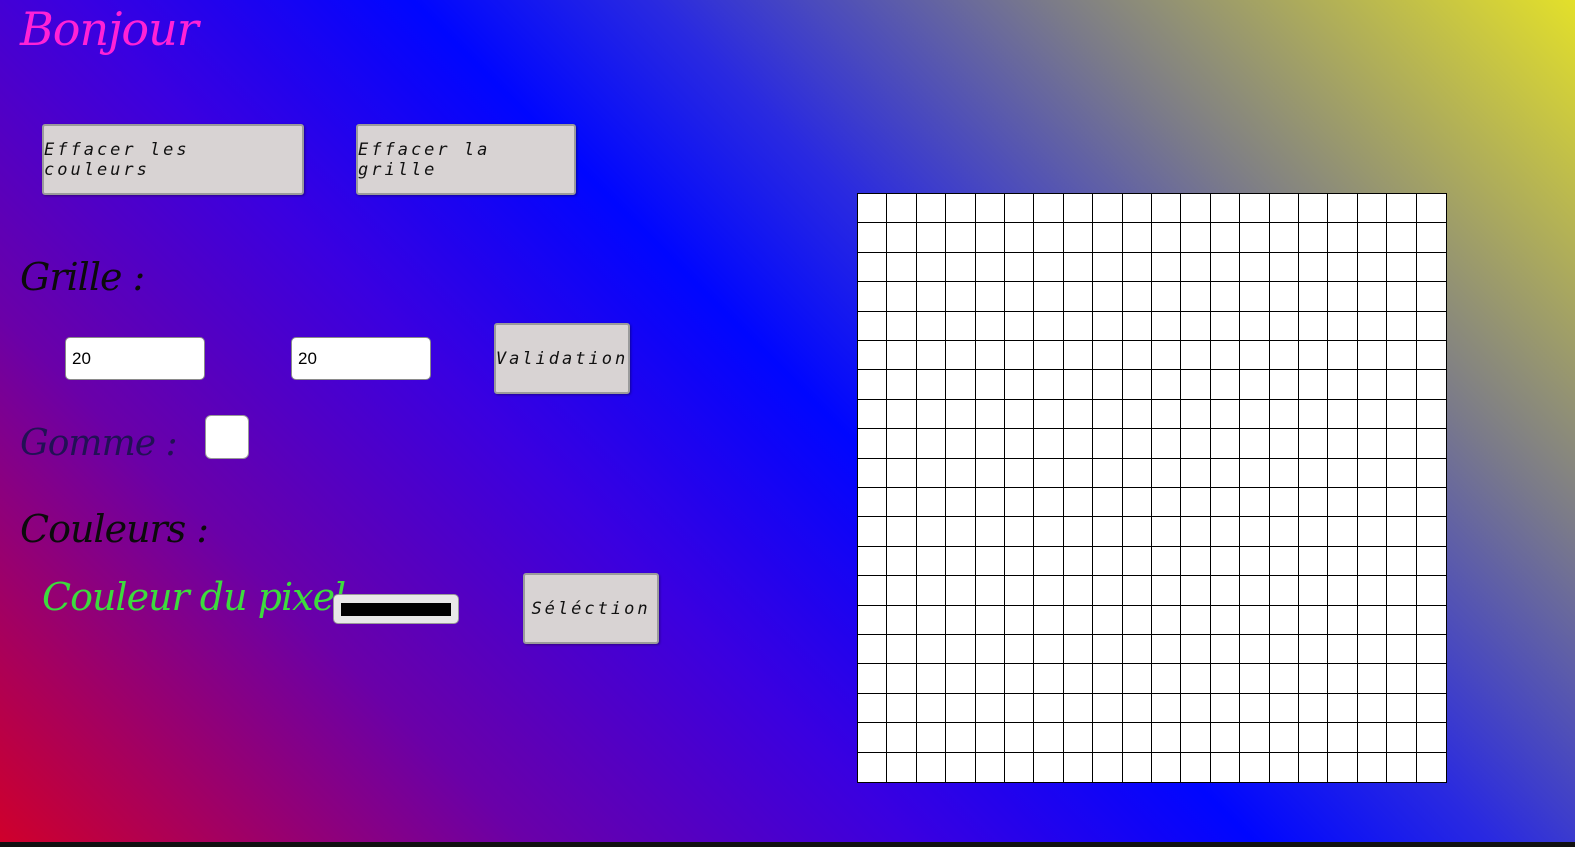  What do you see at coordinates (361, 358) in the screenshot?
I see `grid-cols-input` at bounding box center [361, 358].